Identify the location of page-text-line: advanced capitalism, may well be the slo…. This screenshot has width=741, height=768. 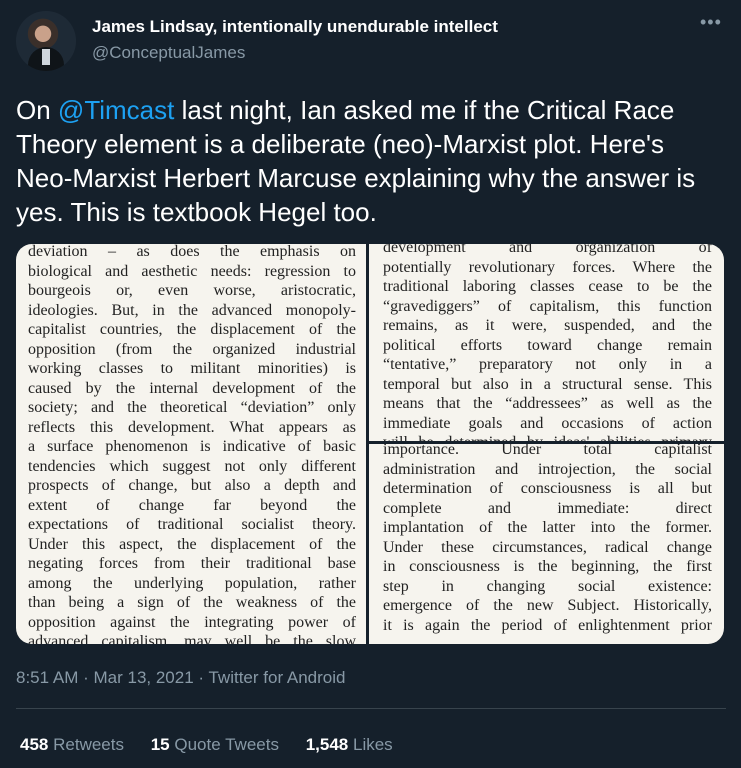
(192, 638).